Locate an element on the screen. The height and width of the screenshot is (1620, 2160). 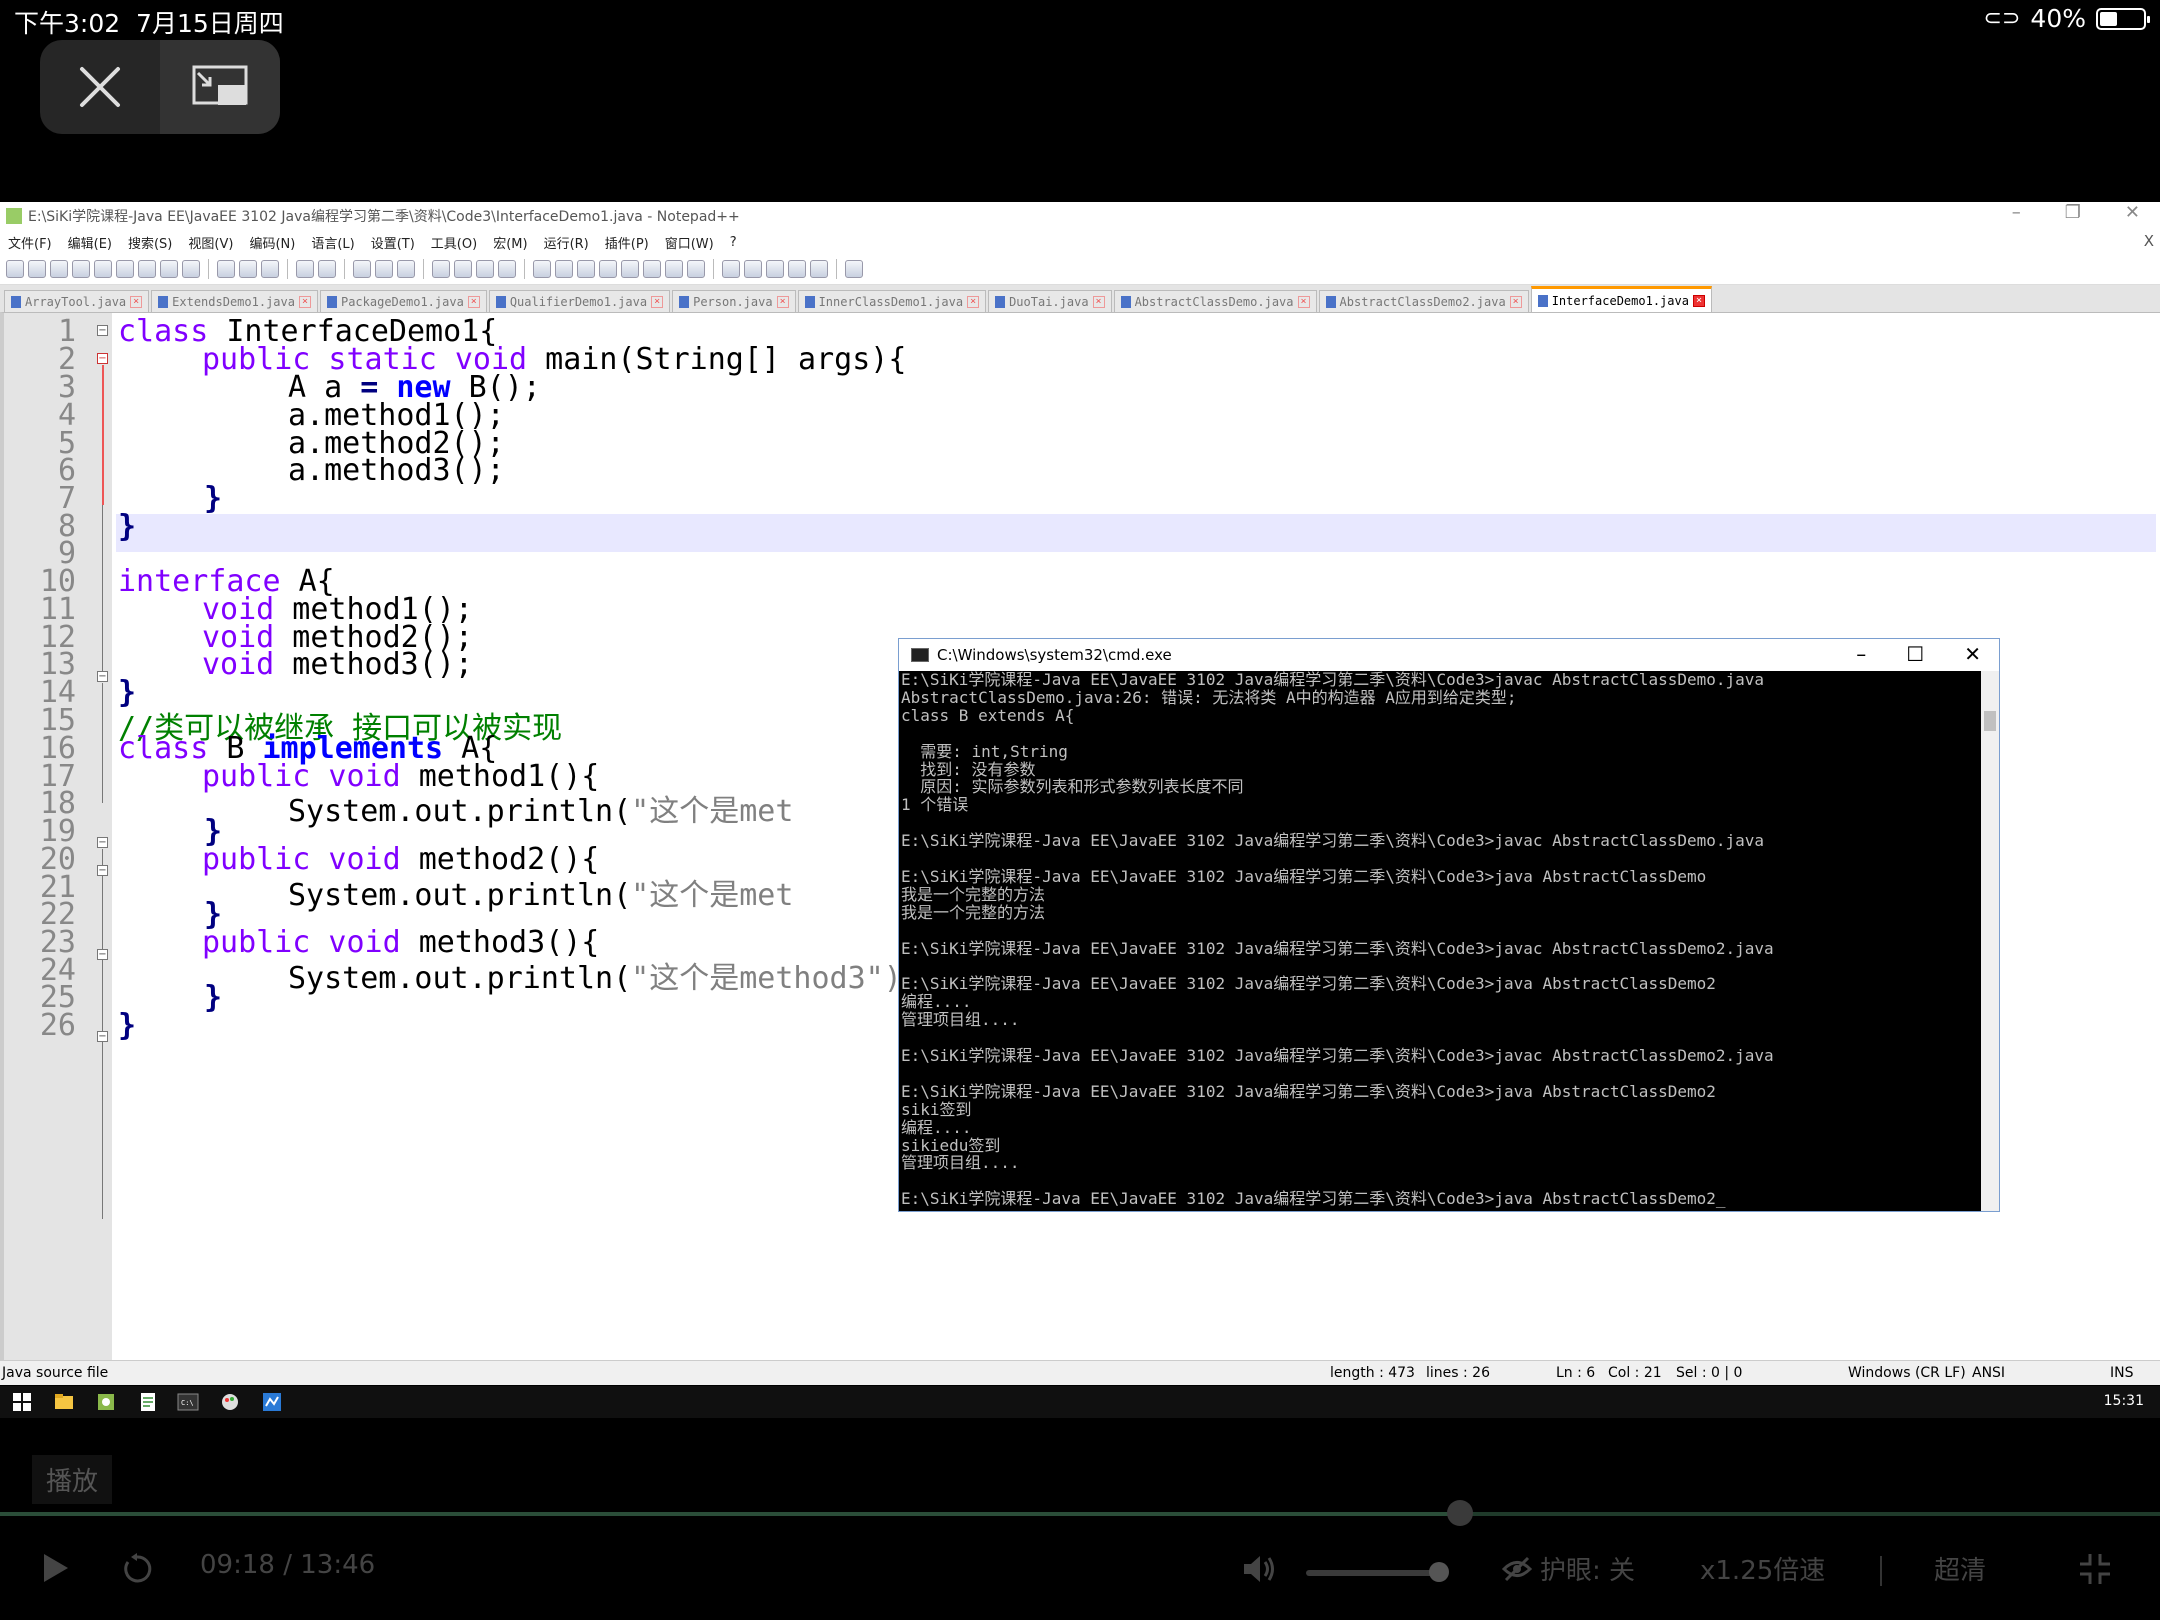
menu-item: 搜索(S) is located at coordinates (150, 242).